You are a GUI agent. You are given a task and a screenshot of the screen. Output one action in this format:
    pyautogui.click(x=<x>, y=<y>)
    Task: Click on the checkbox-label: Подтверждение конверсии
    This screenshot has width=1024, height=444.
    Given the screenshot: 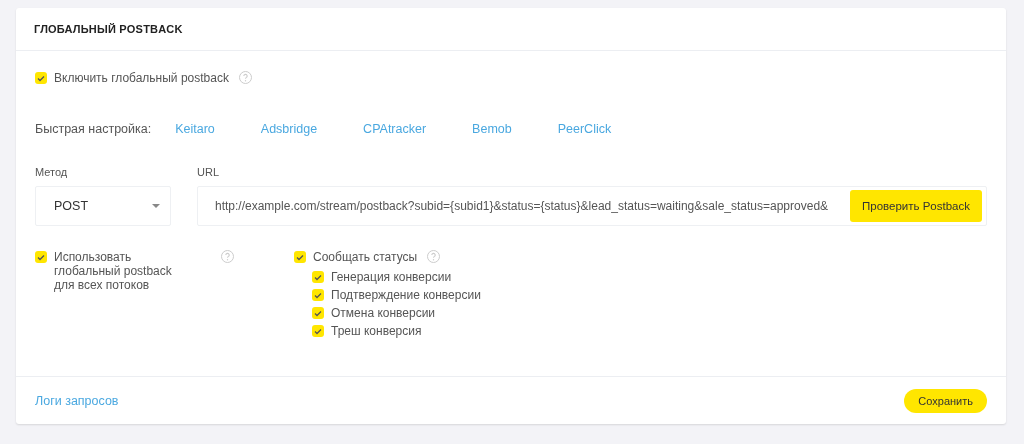 What is the action you would take?
    pyautogui.click(x=406, y=295)
    